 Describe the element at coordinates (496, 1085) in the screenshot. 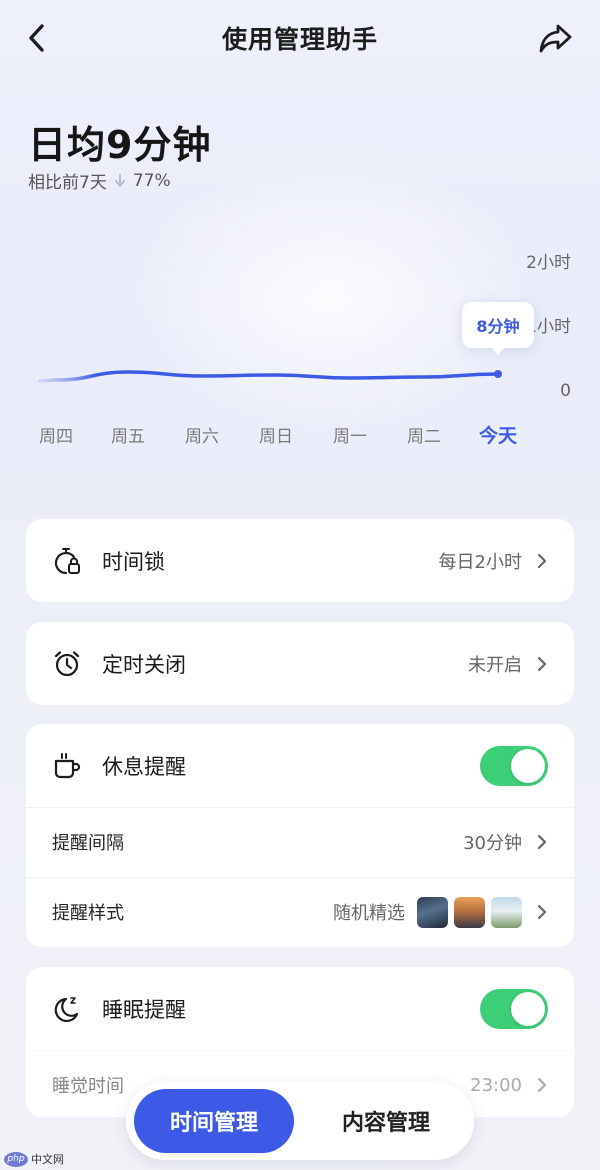

I see `bedtime-value: 23:00` at that location.